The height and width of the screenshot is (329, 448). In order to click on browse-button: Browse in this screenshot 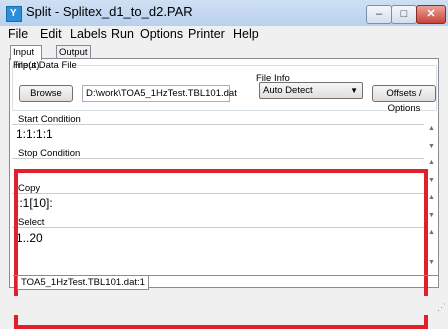, I will do `click(46, 93)`.